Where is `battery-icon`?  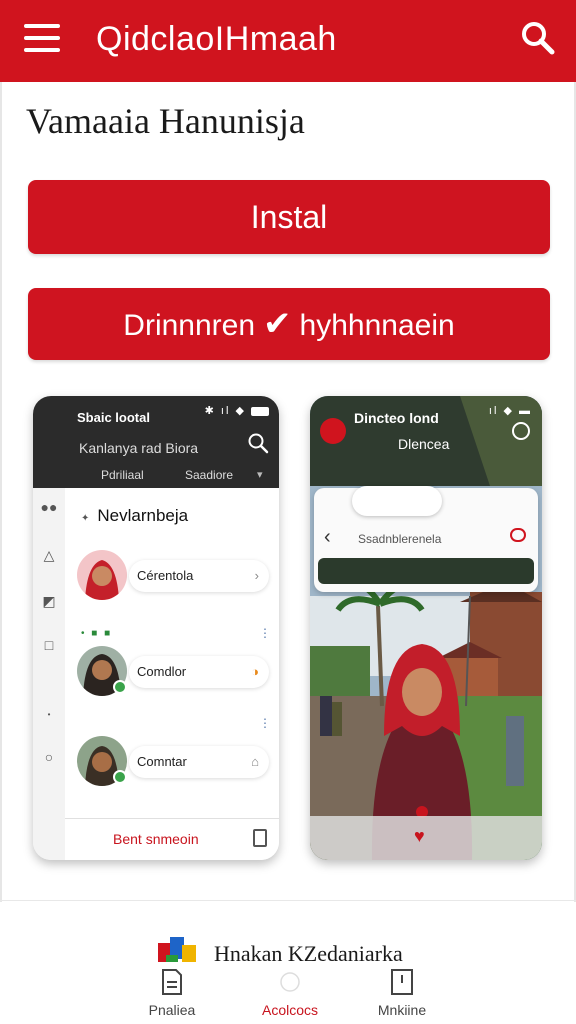 battery-icon is located at coordinates (260, 411).